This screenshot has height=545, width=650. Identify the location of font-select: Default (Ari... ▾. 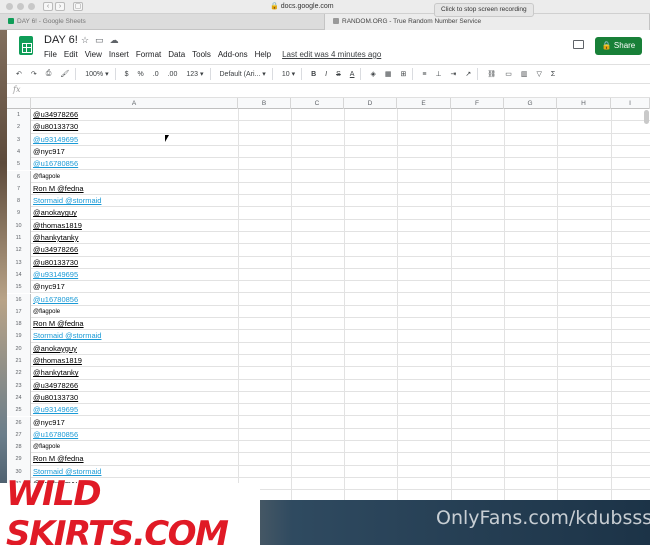
(243, 74).